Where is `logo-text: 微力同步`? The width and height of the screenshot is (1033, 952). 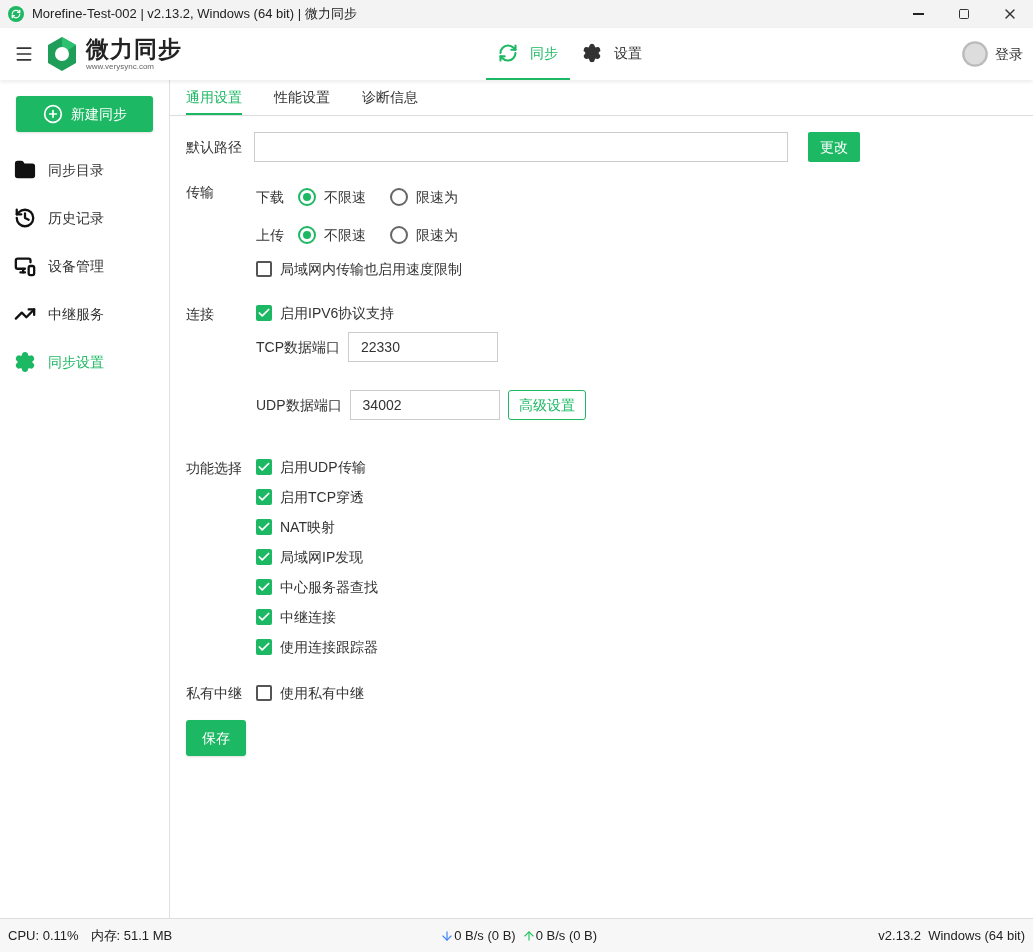 logo-text: 微力同步 is located at coordinates (134, 49).